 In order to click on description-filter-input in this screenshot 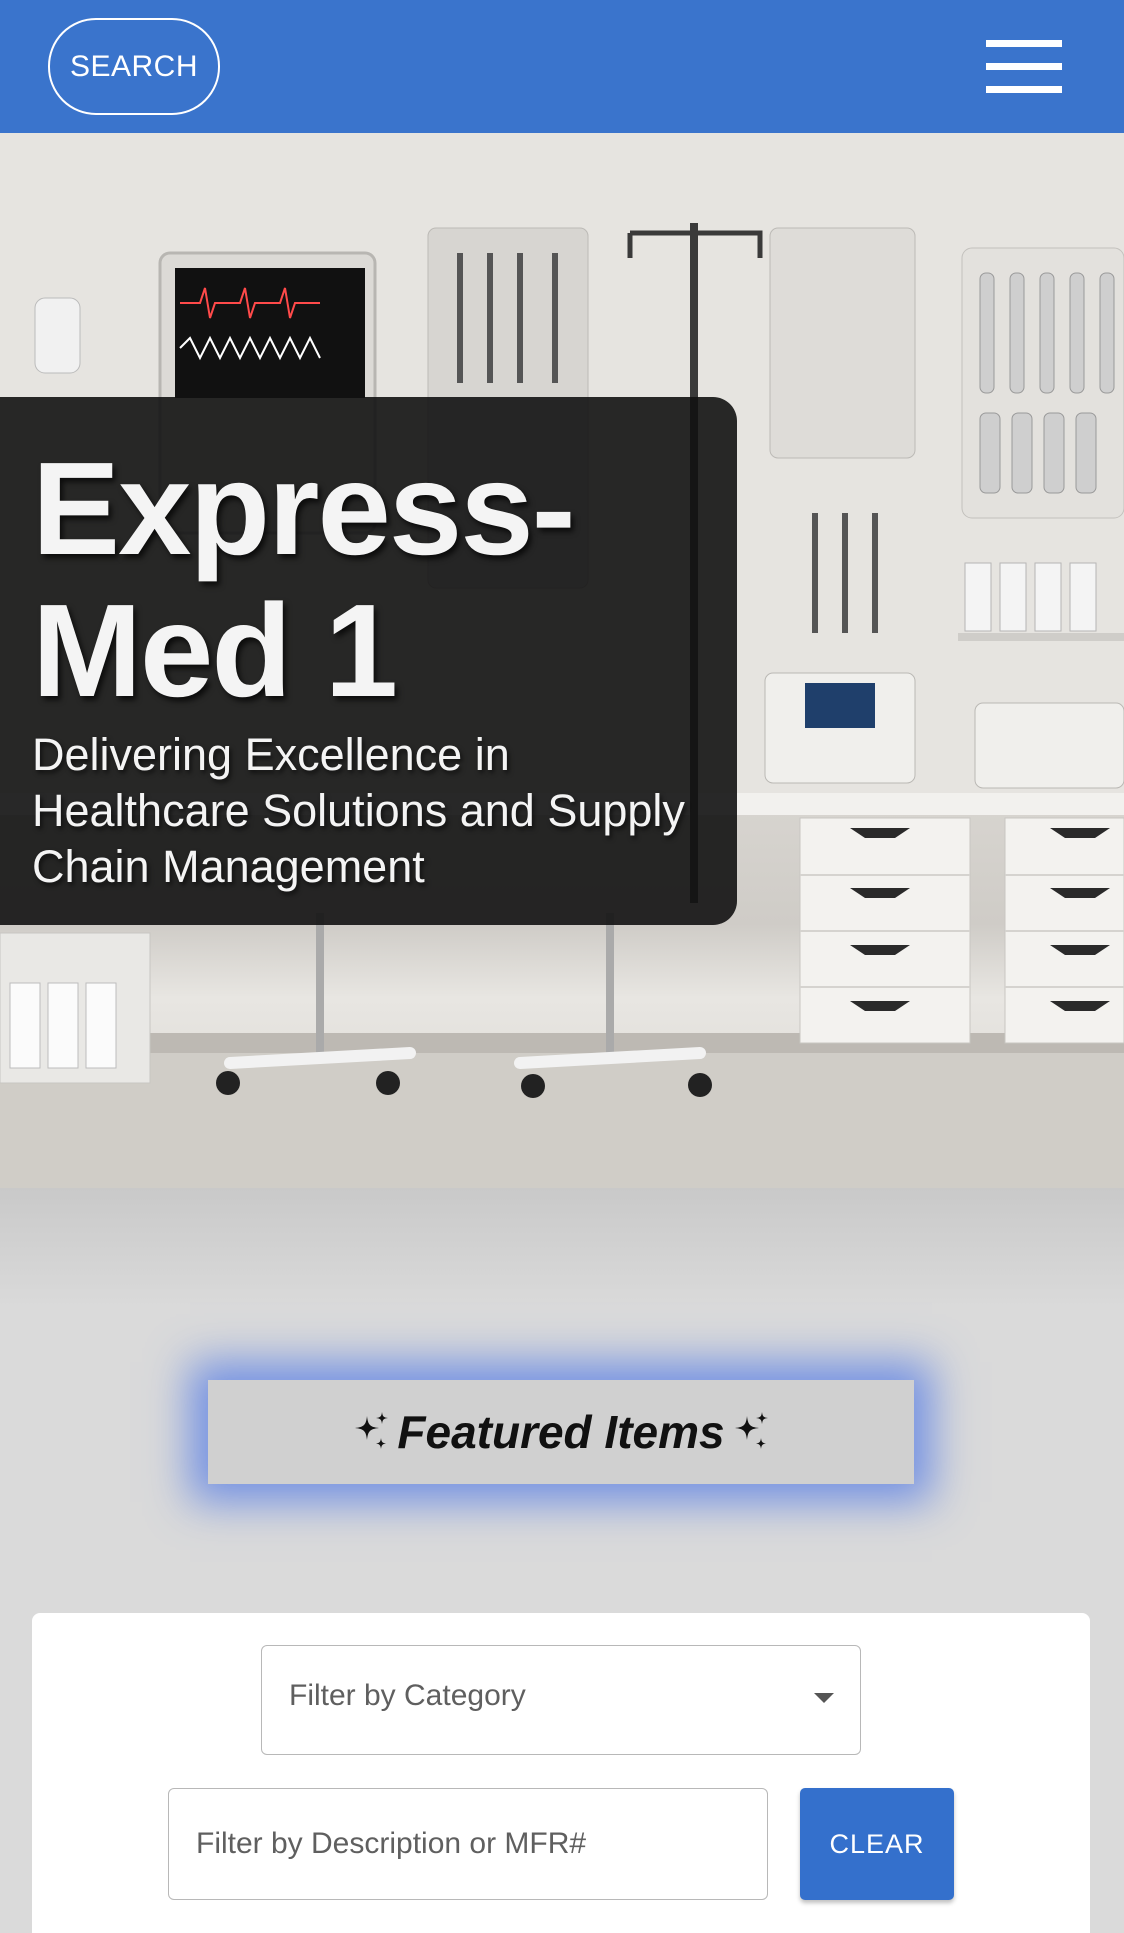, I will do `click(468, 1844)`.